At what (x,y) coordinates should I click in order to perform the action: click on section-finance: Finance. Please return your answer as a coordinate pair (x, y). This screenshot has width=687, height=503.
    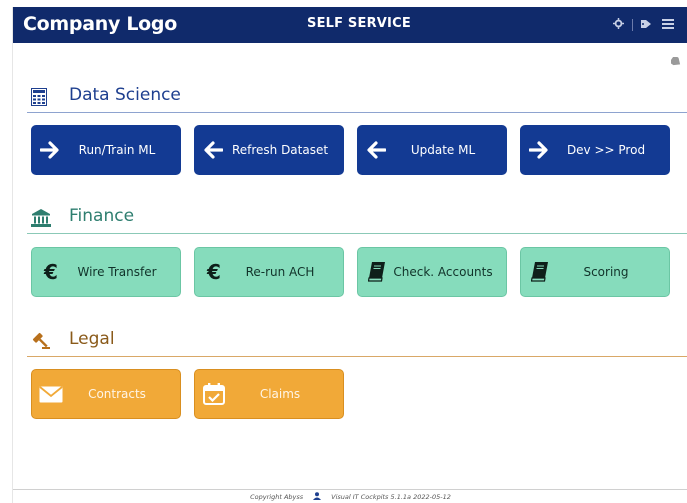
    Looking at the image, I should click on (357, 219).